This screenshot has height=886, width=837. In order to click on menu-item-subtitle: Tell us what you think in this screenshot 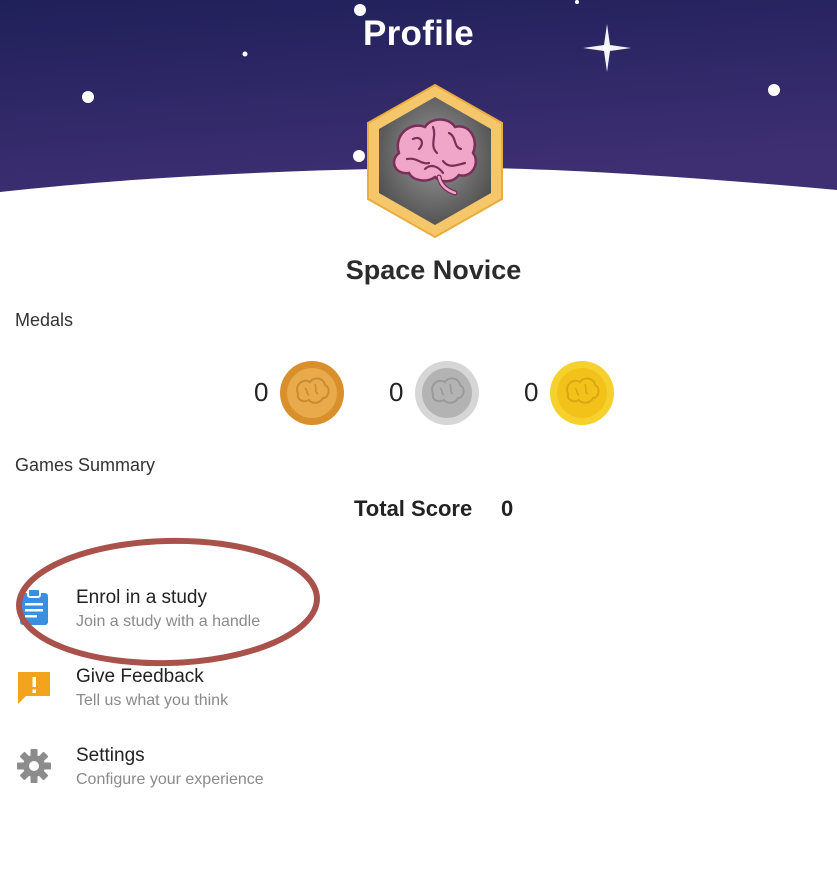, I will do `click(152, 700)`.